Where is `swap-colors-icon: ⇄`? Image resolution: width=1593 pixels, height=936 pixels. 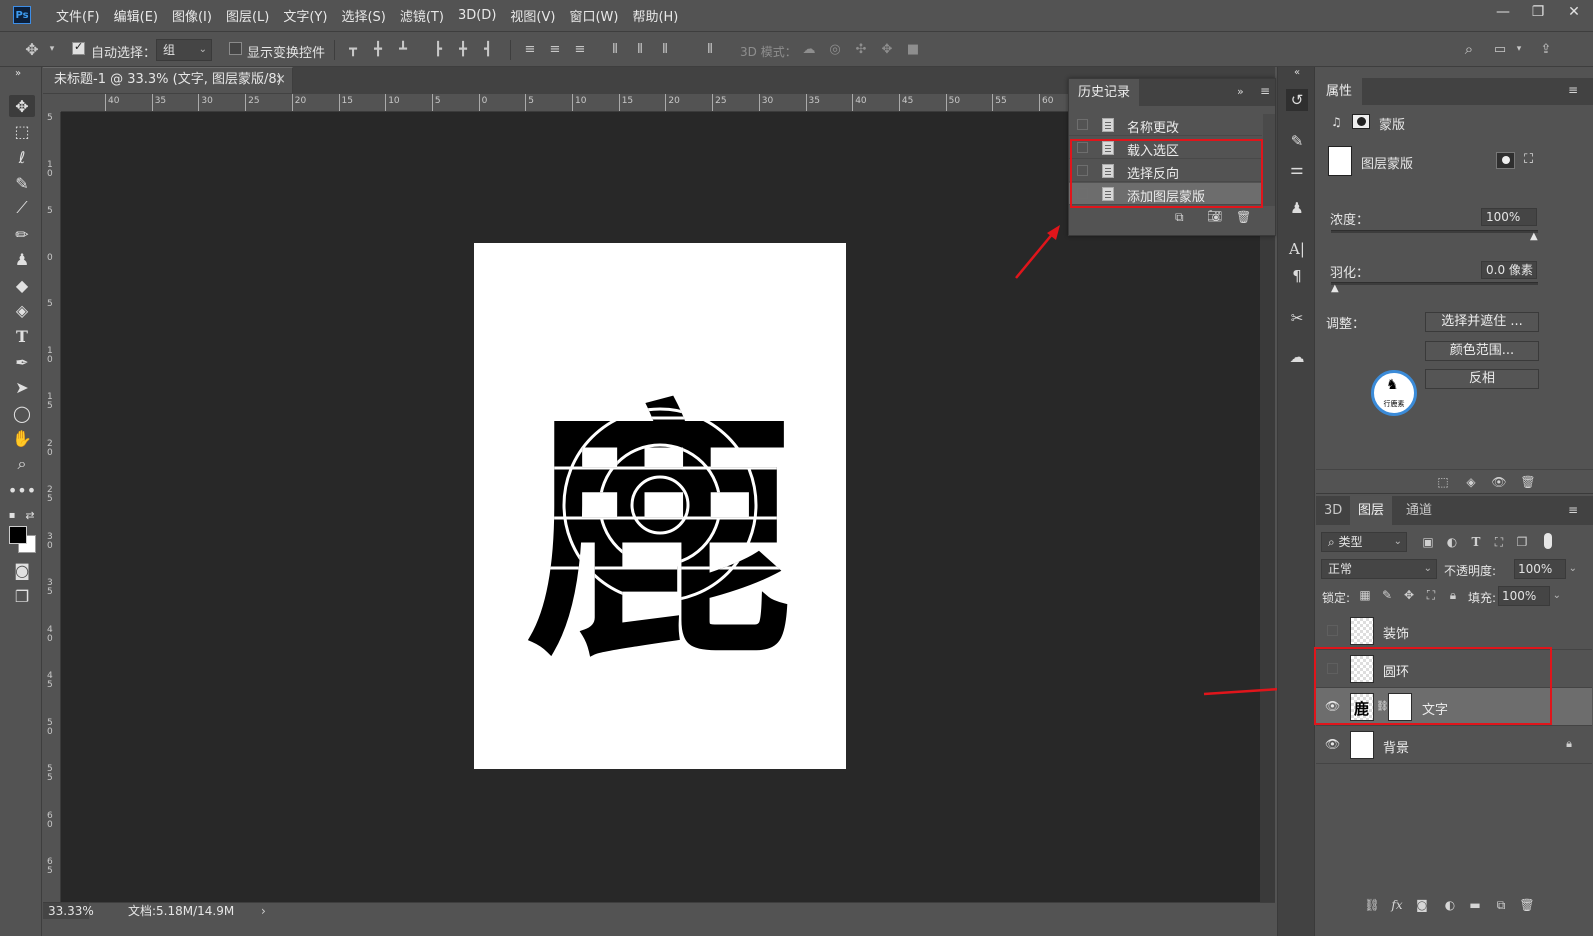 swap-colors-icon: ⇄ is located at coordinates (30, 515).